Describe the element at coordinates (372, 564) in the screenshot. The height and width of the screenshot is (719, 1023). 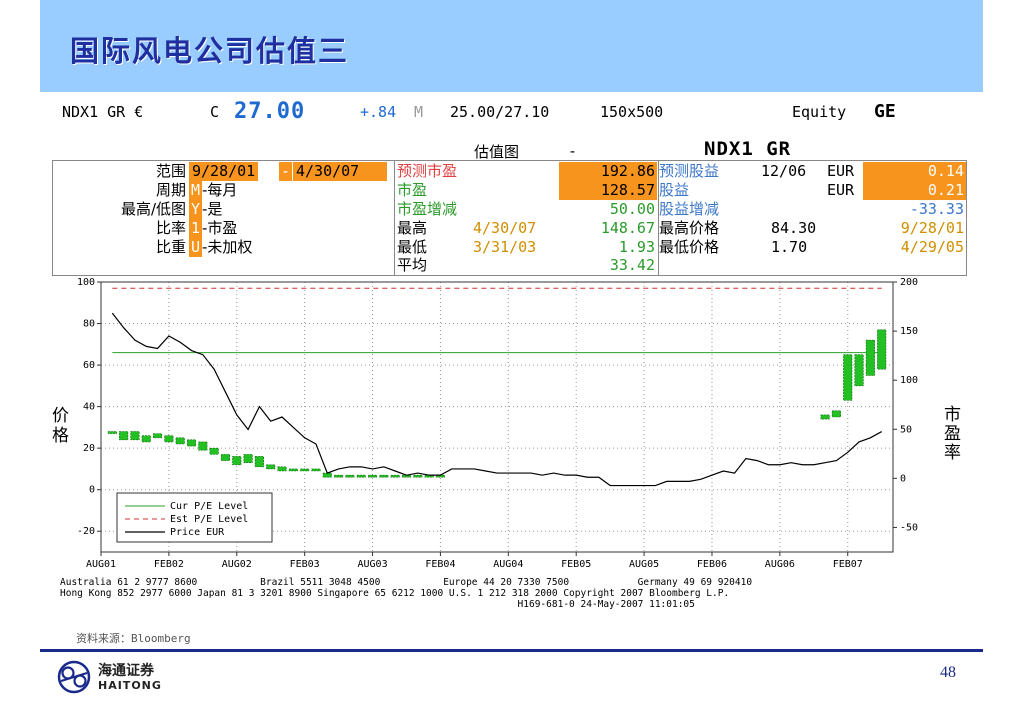
I see `tick-label-x: AUG03` at that location.